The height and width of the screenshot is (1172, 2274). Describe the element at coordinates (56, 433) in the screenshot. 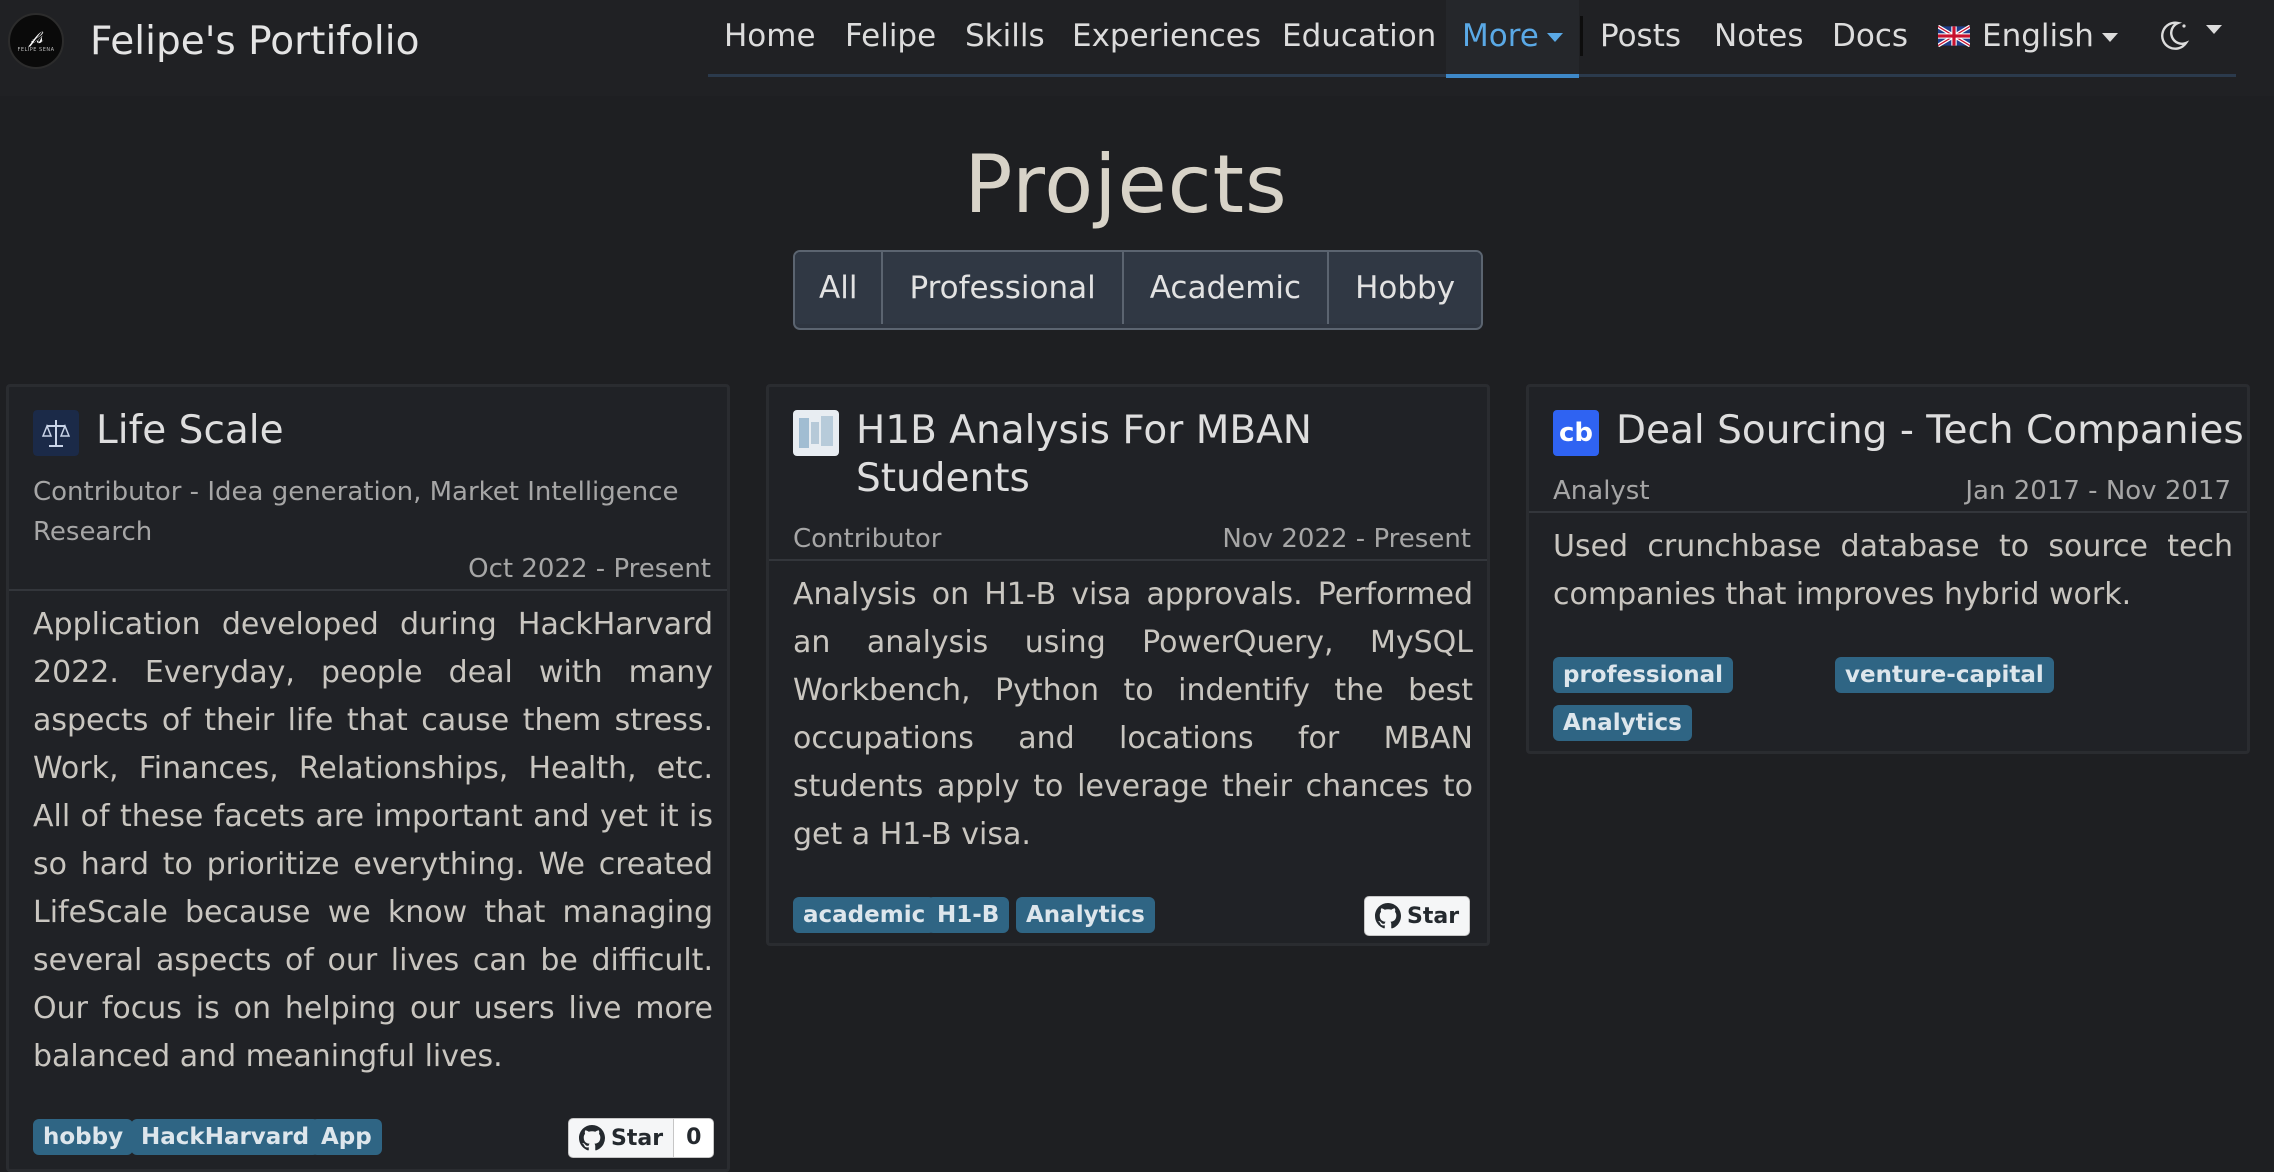

I see `scale-logo-icon` at that location.